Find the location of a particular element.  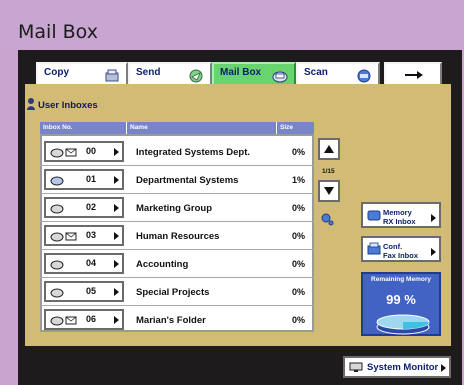

remaining-memory-panel: Remaining Memory 99 % is located at coordinates (401, 304).